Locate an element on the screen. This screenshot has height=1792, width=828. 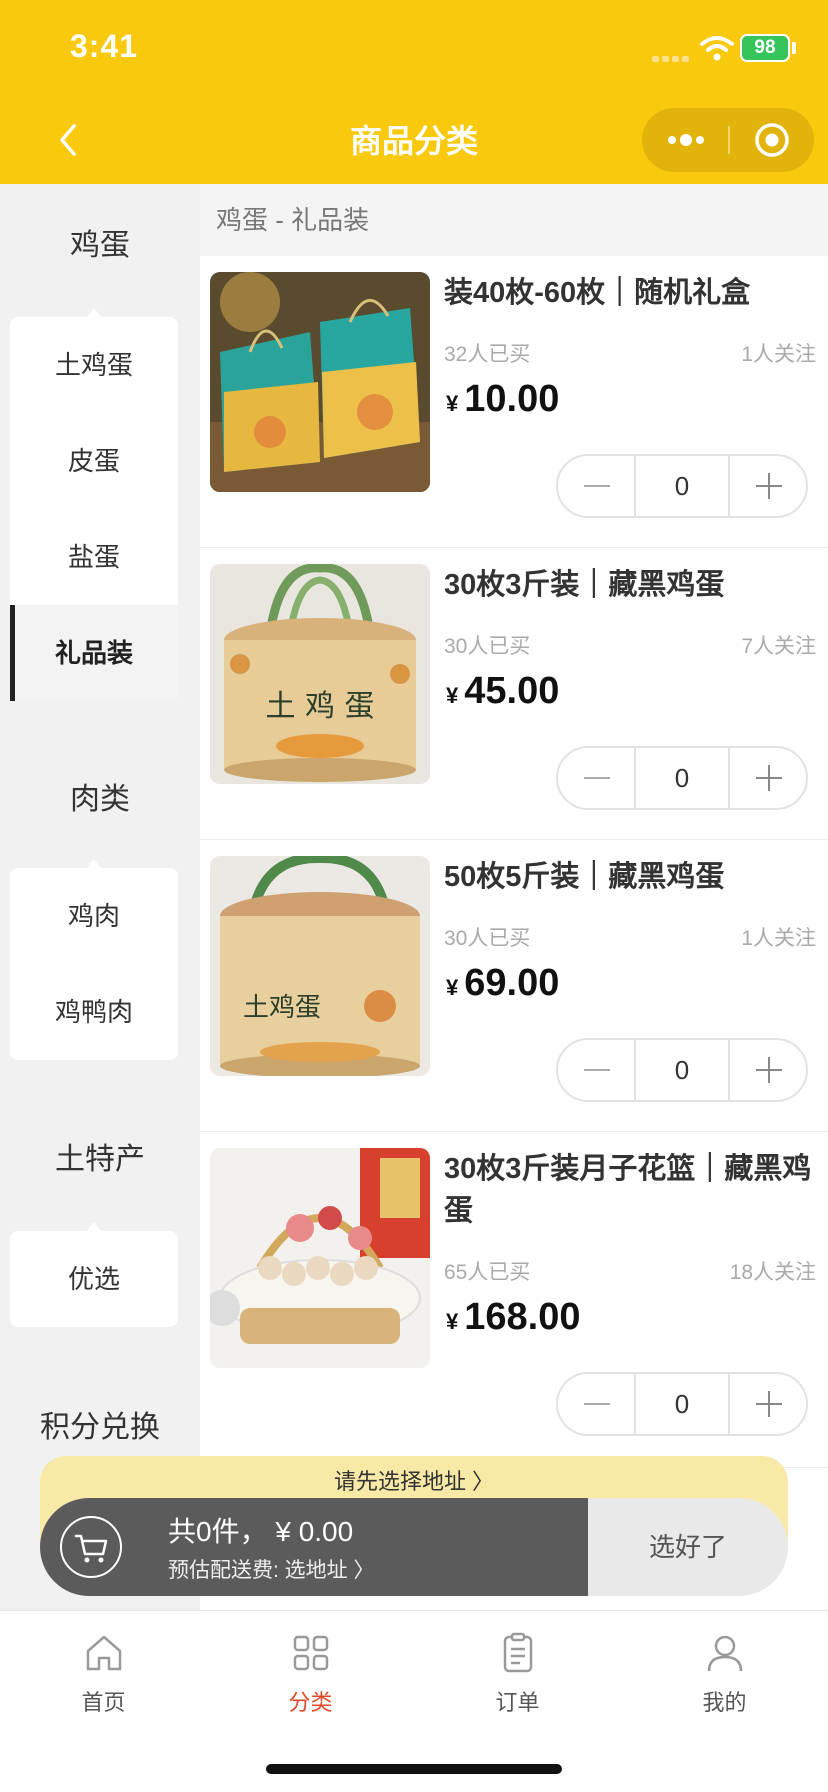
price-value: 45.00 is located at coordinates (512, 691).